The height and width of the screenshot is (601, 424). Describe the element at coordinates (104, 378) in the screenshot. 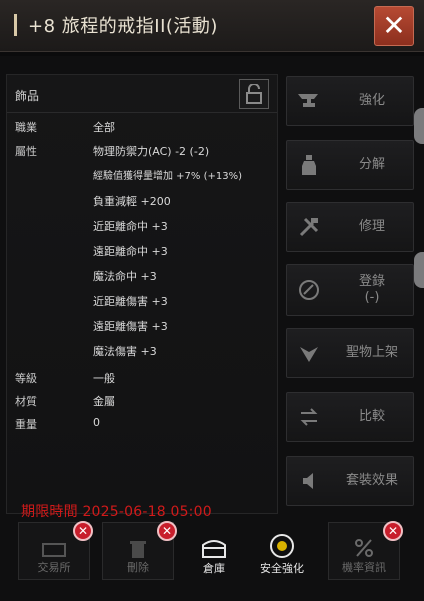

I see `attr-value: 一般` at that location.